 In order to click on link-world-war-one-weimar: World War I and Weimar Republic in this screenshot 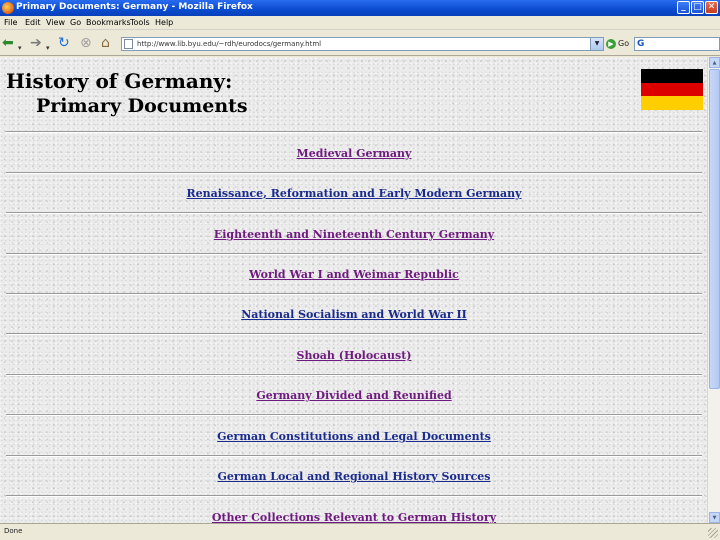, I will do `click(354, 274)`.